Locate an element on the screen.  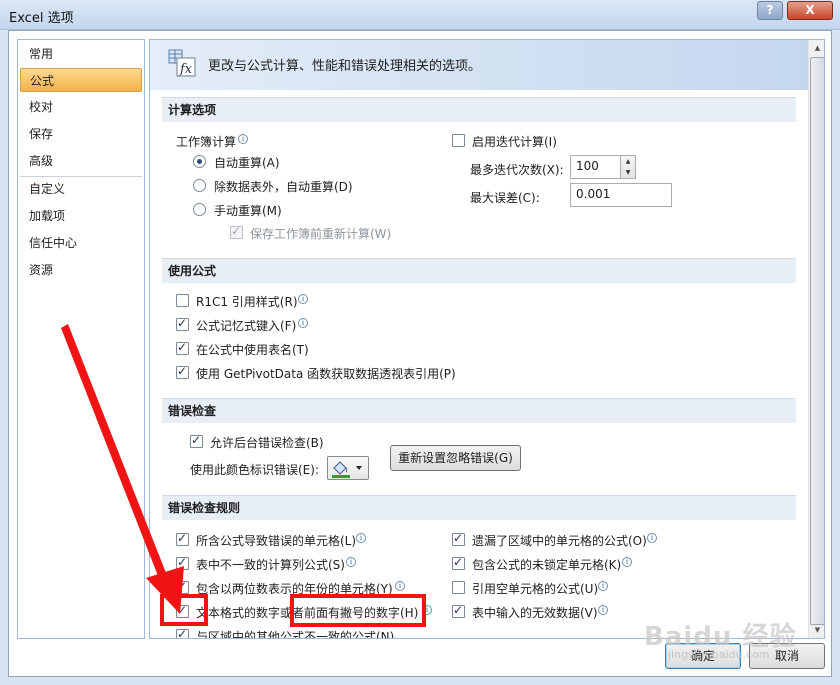
scroll-down-icon: ▼ is located at coordinates (817, 630).